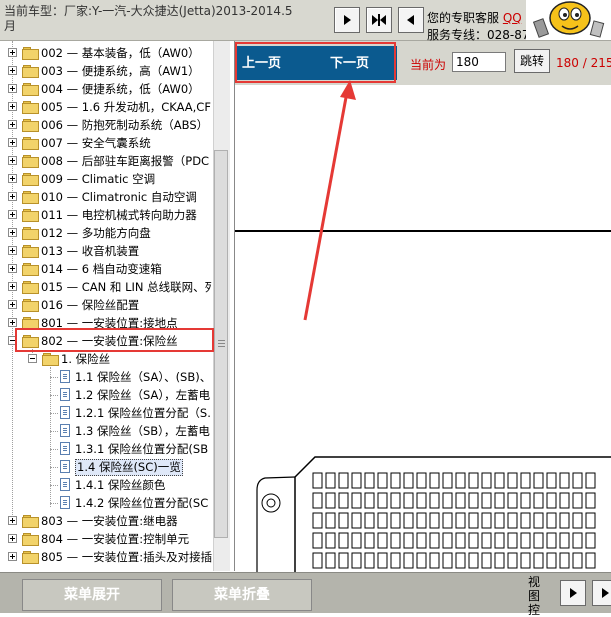 Image resolution: width=611 pixels, height=617 pixels. Describe the element at coordinates (106, 557) in the screenshot. I see `tree-folder-item: 805 — 一安装位置:插头及对接插` at that location.